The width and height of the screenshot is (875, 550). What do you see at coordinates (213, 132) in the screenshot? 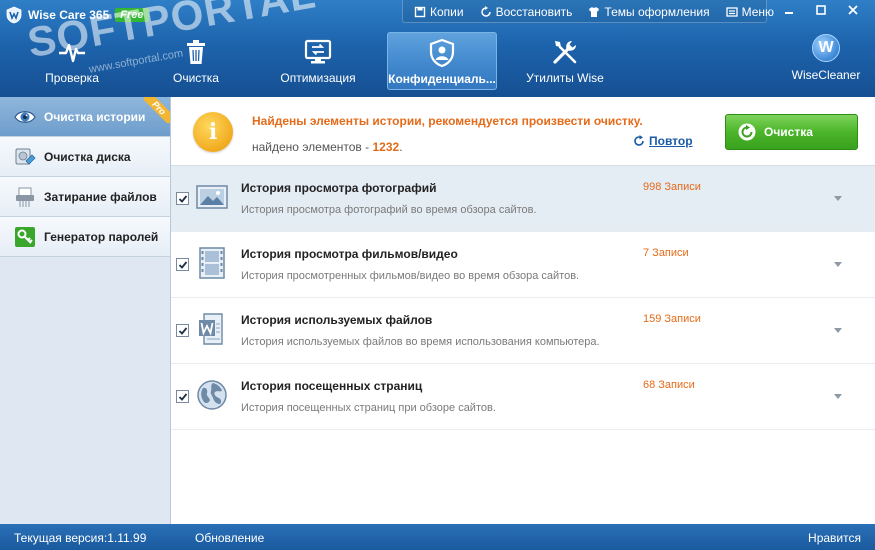
I see `info-icon: i` at bounding box center [213, 132].